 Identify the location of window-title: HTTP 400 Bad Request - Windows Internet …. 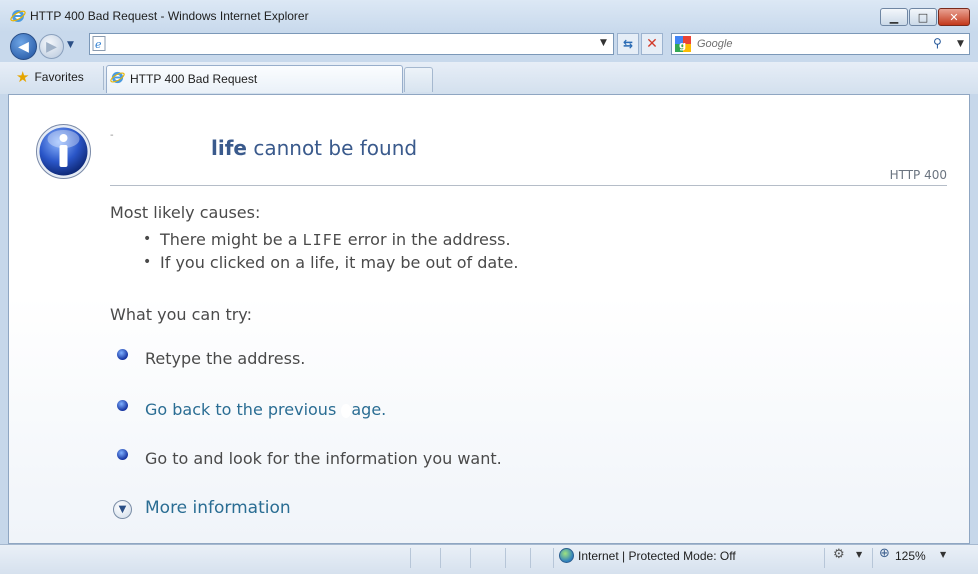
(169, 16).